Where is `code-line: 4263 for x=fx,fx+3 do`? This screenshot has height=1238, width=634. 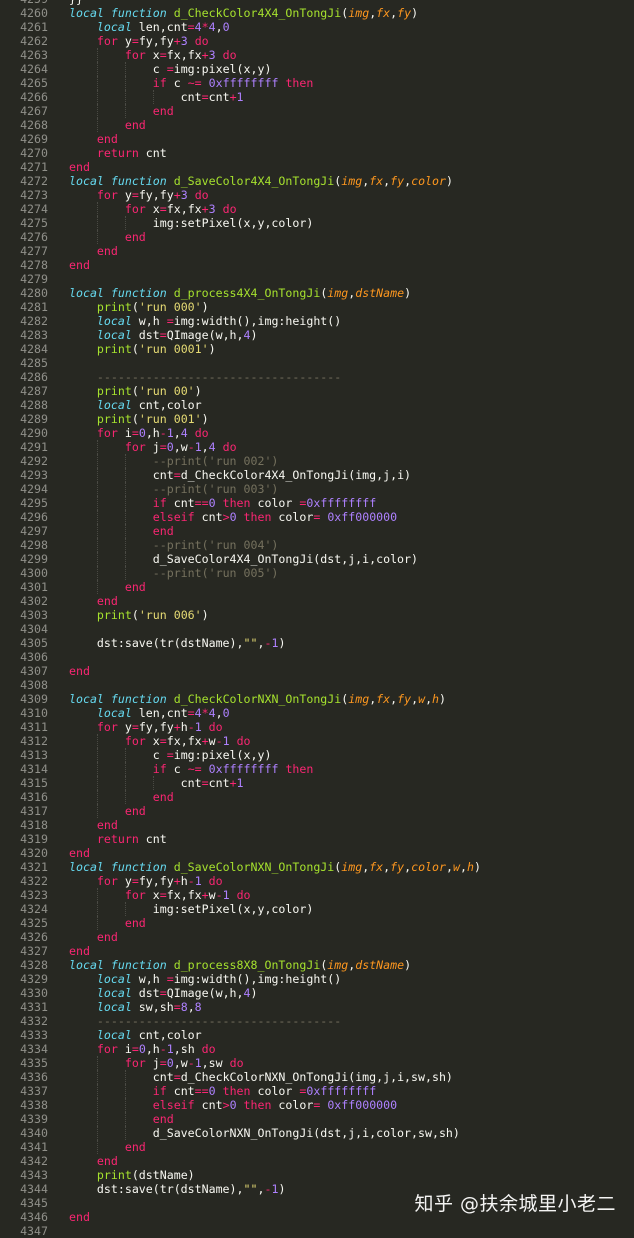
code-line: 4263 for x=fx,fx+3 do is located at coordinates (317, 55).